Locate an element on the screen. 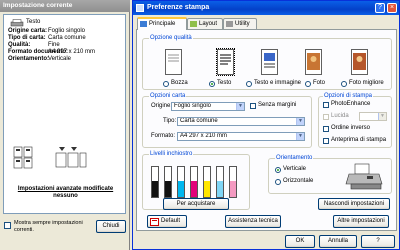 The image size is (400, 250). info-value: A4 297 x 210 mm is located at coordinates (72, 52).